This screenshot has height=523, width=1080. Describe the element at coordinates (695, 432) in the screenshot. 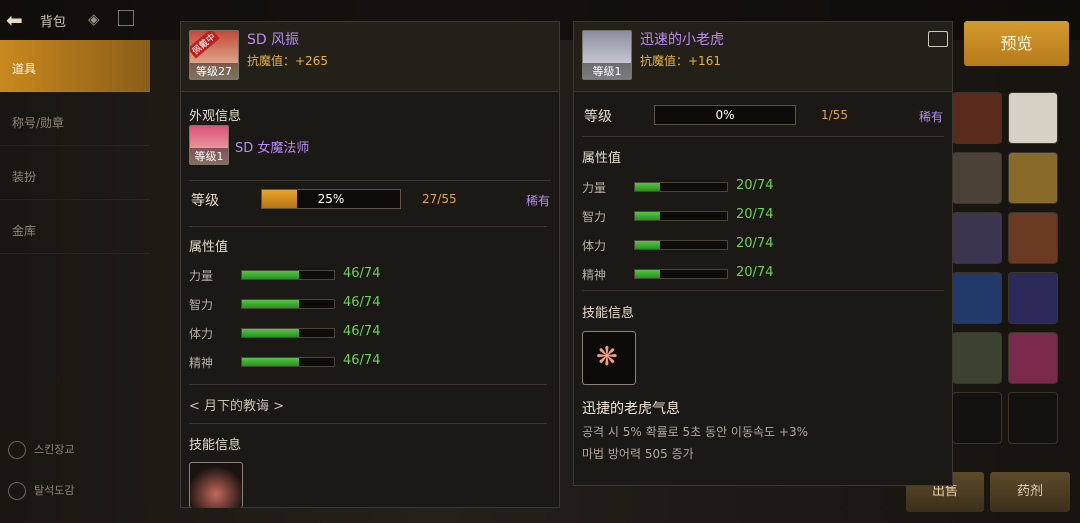

I see `skill-description-line: 공격 시 5% 확률로 5초 동안 이동속도 +3%` at that location.